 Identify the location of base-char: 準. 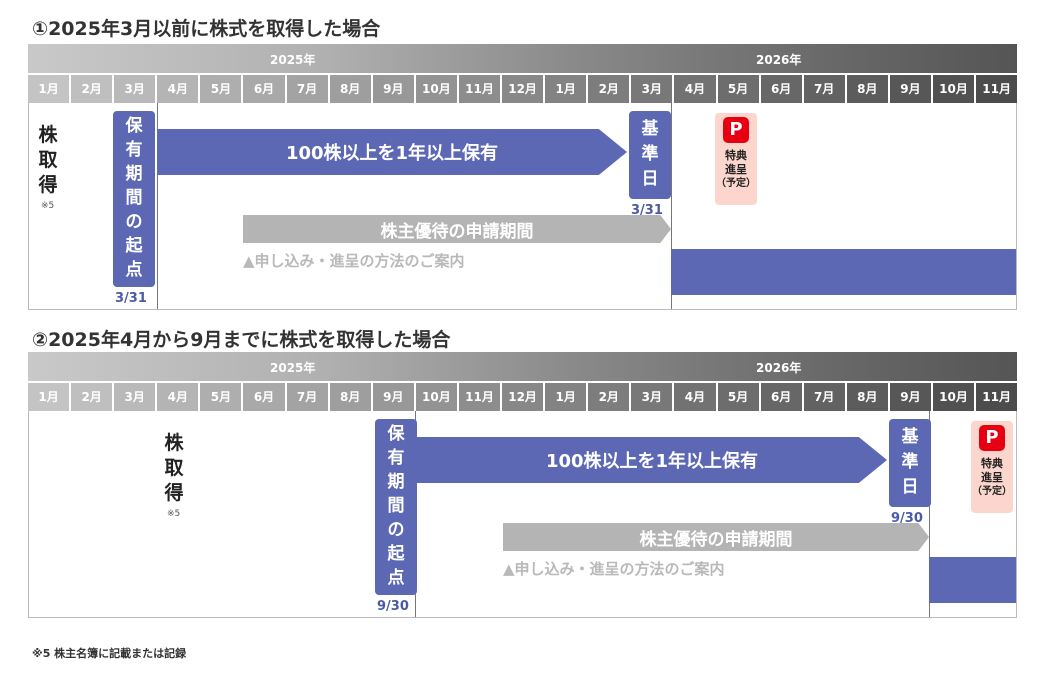
(650, 154).